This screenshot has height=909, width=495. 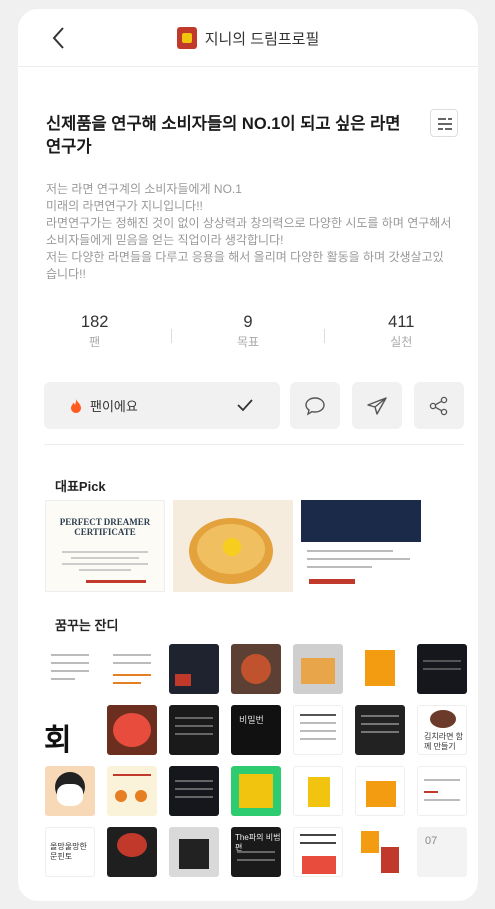 I want to click on event-photo, so click(x=361, y=521).